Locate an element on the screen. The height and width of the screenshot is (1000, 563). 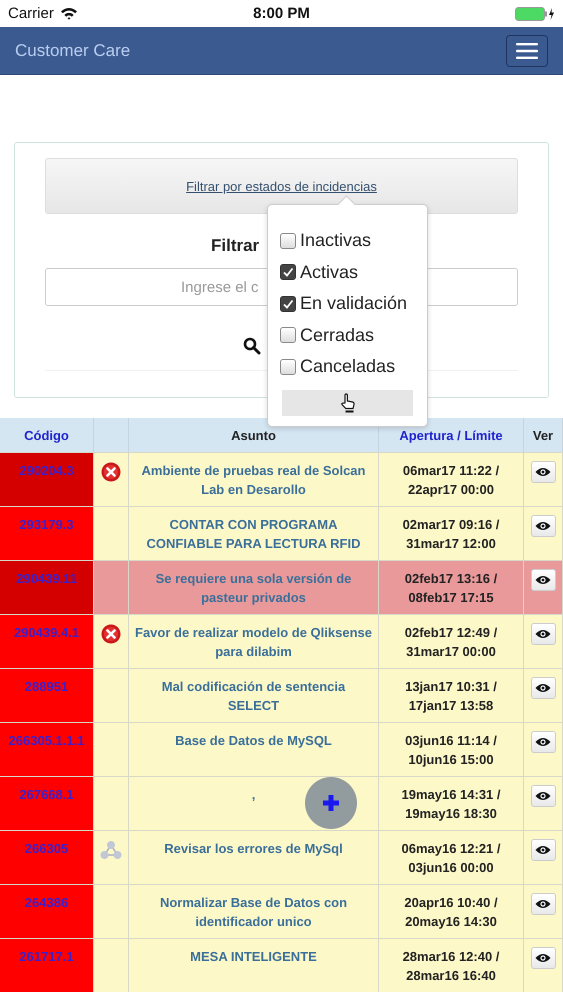
apply-button is located at coordinates (347, 403).